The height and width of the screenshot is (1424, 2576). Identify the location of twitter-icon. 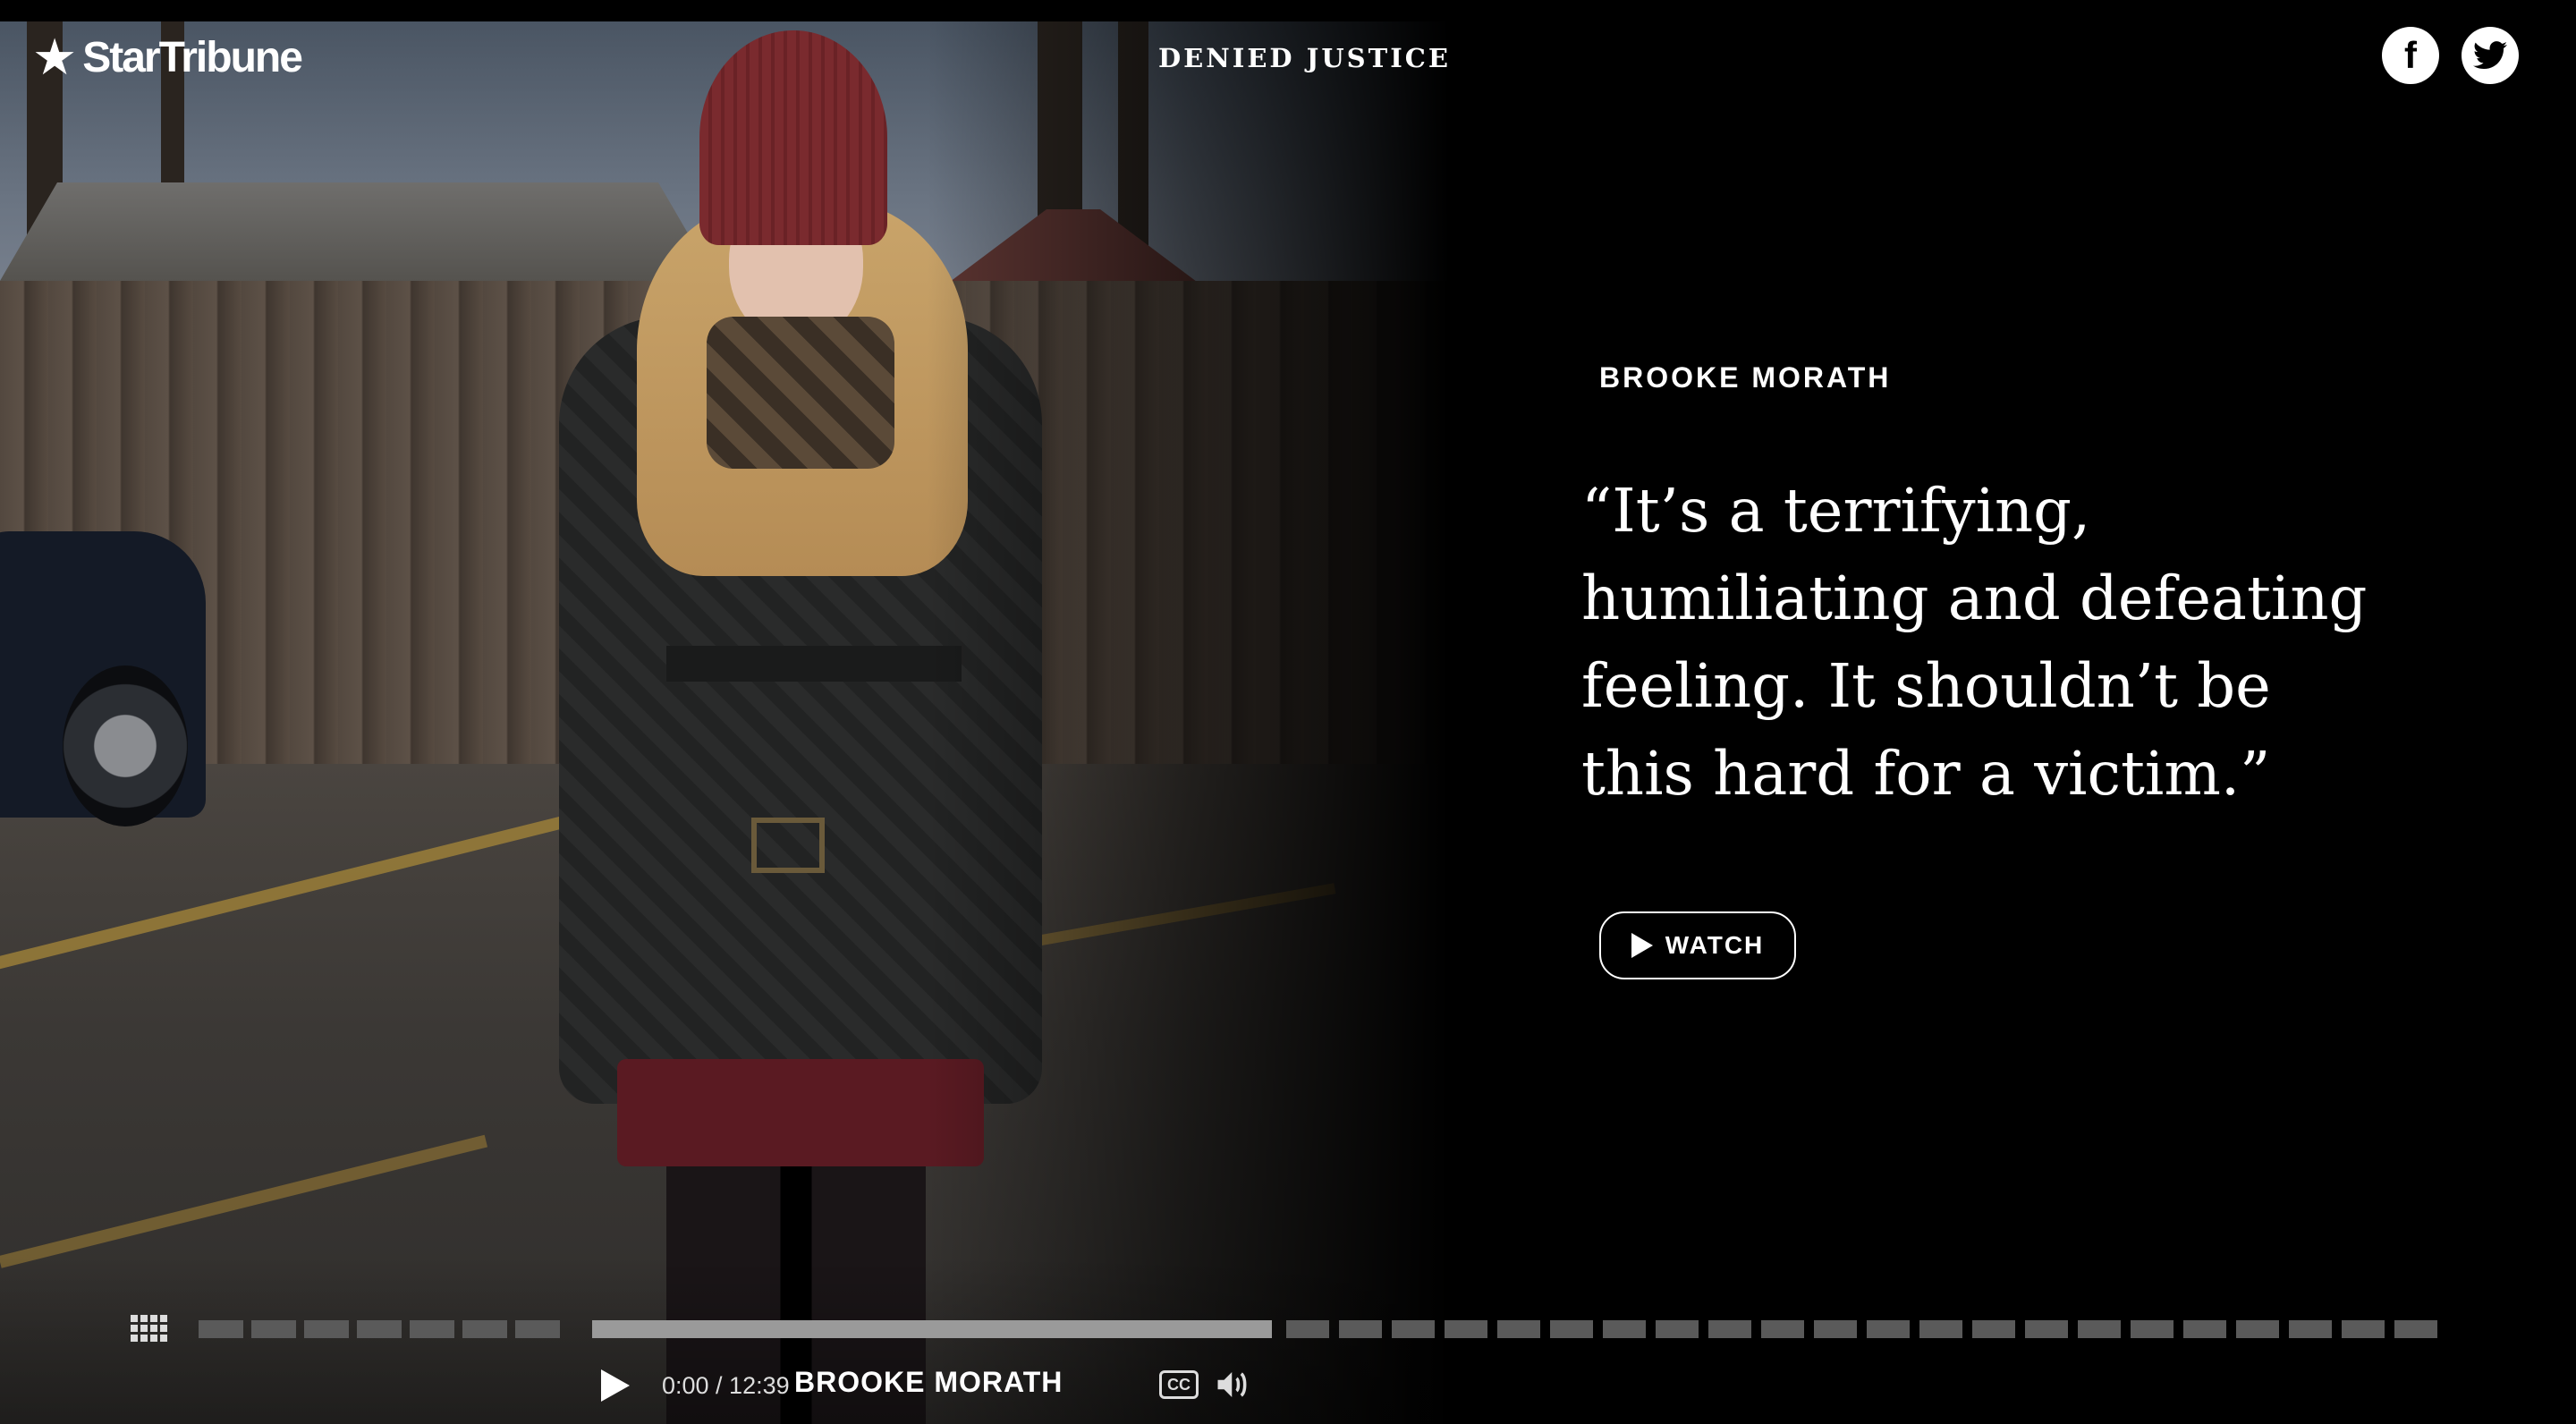
(2490, 55).